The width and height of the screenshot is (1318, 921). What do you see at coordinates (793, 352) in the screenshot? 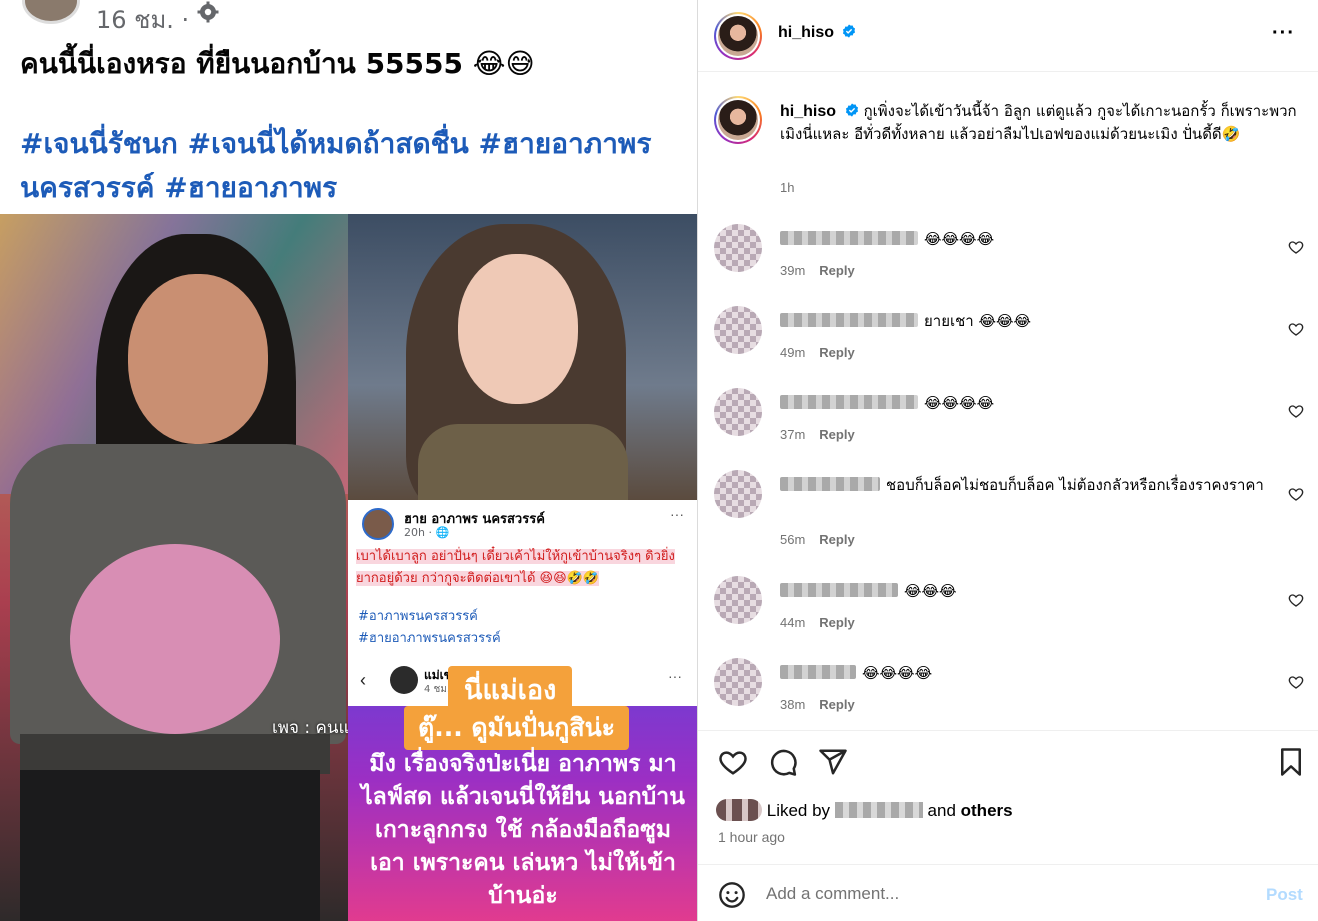
I see `comment-time: 49m` at bounding box center [793, 352].